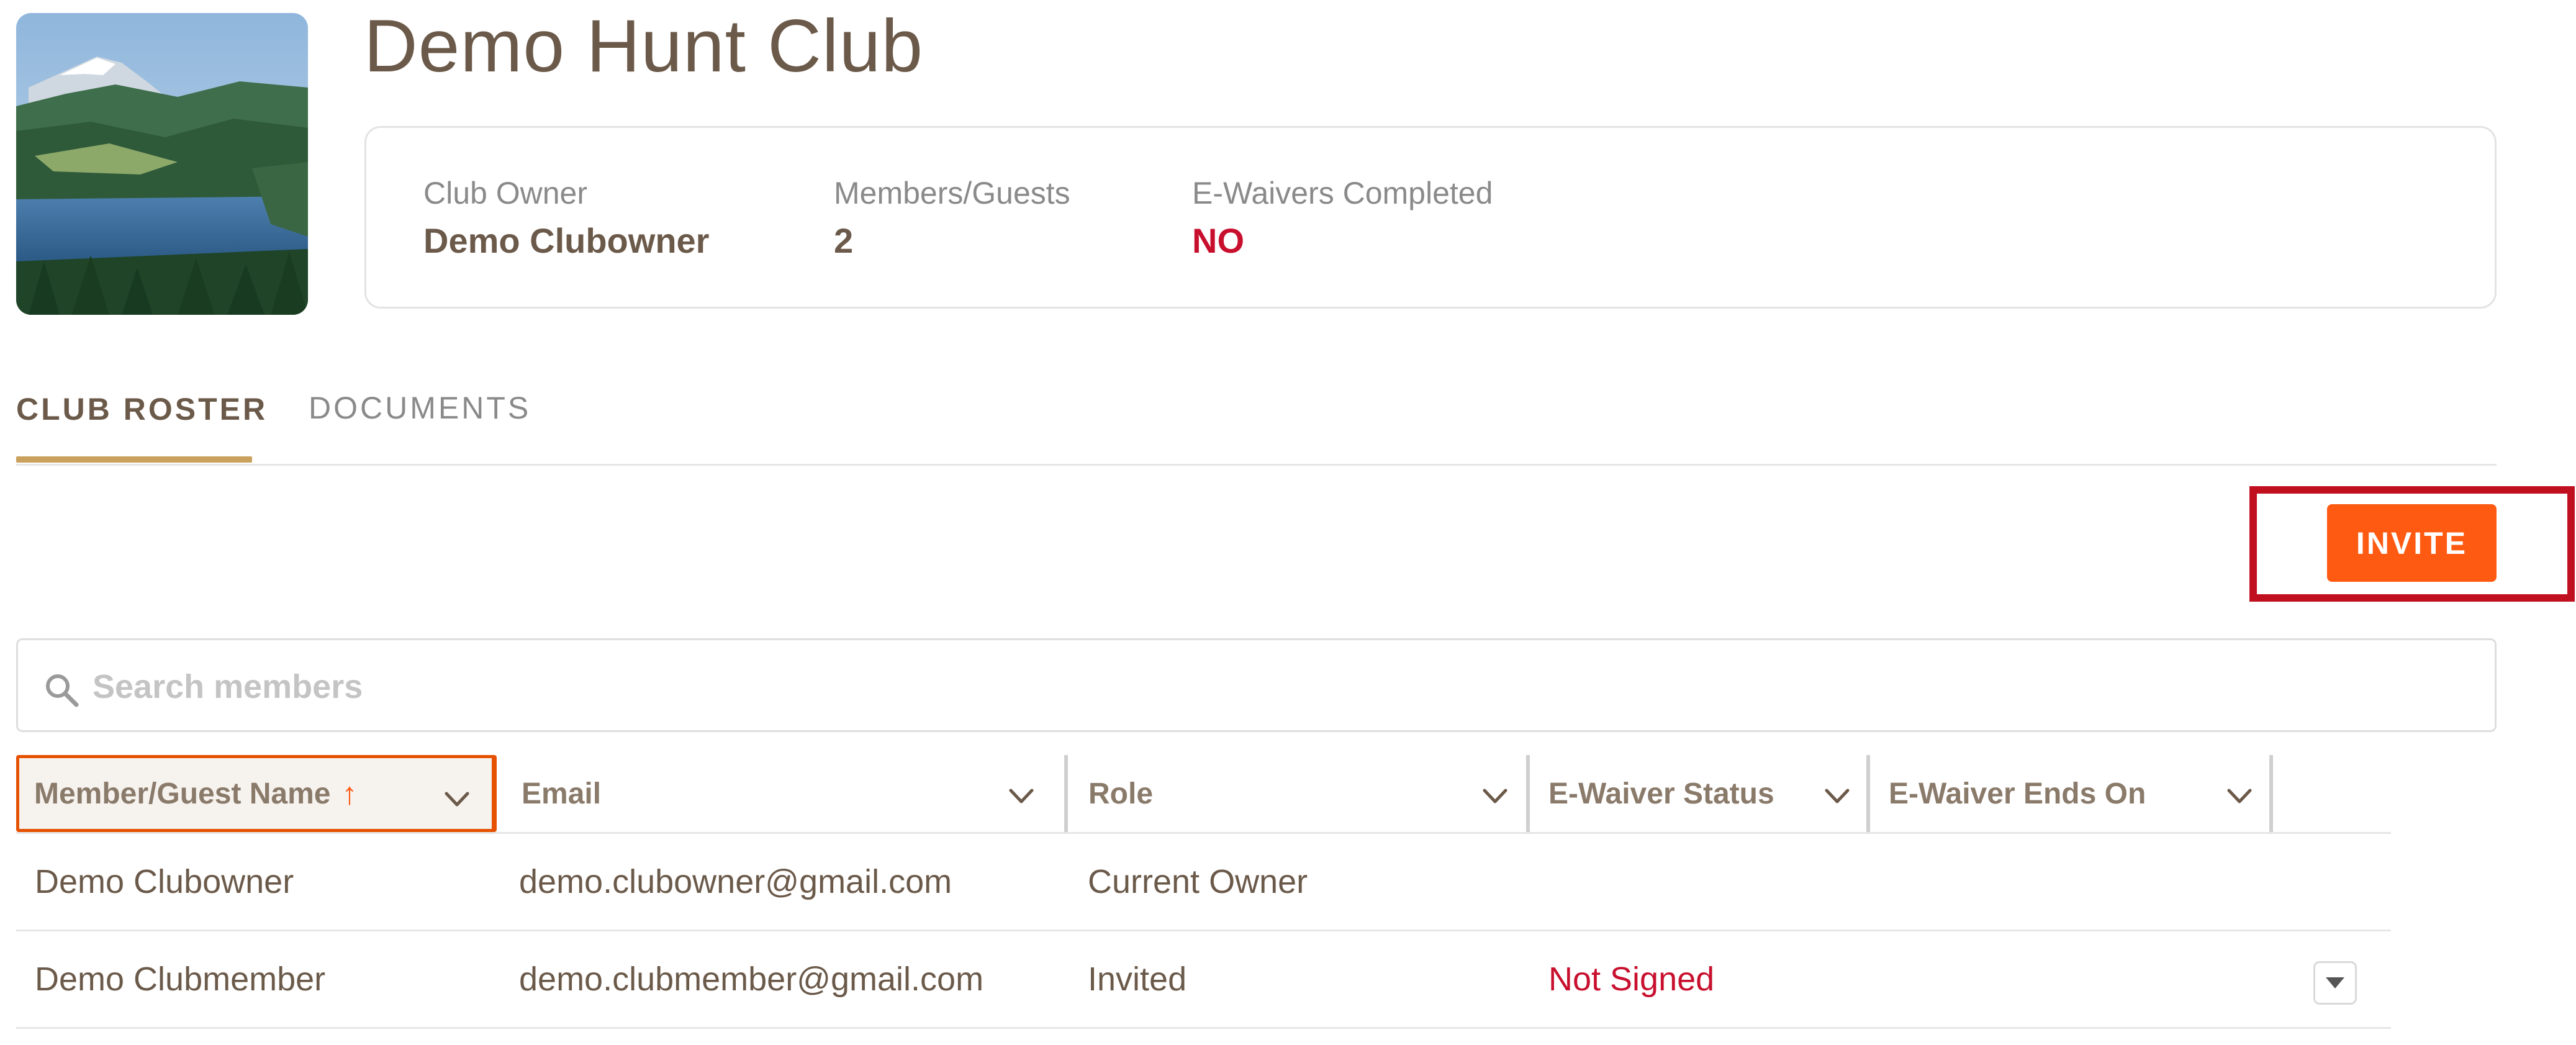 The height and width of the screenshot is (1045, 2576). What do you see at coordinates (1342, 218) in the screenshot?
I see `stat-e-waivers: E-Waivers Completed NO` at bounding box center [1342, 218].